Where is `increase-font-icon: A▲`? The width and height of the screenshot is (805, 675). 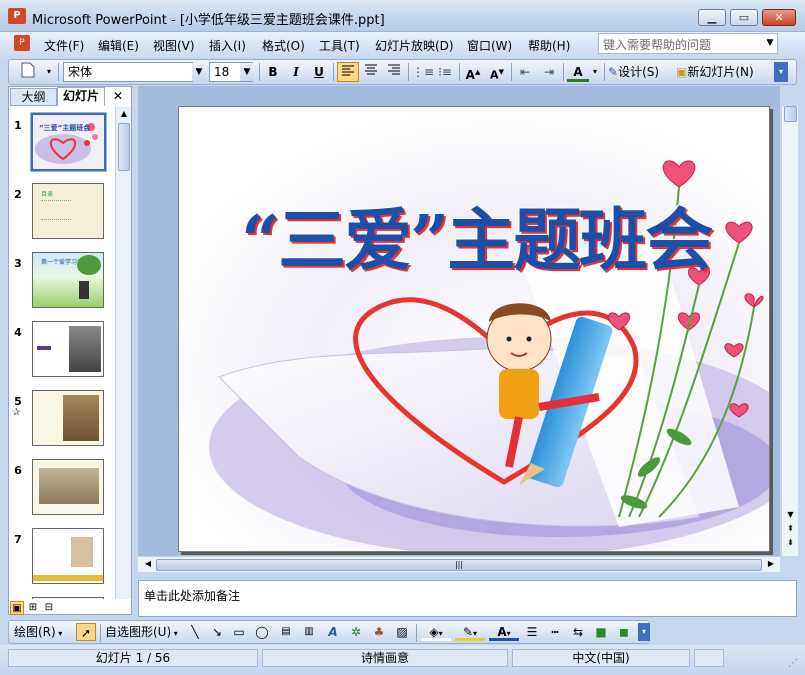
increase-font-icon: A▲ is located at coordinates (473, 72).